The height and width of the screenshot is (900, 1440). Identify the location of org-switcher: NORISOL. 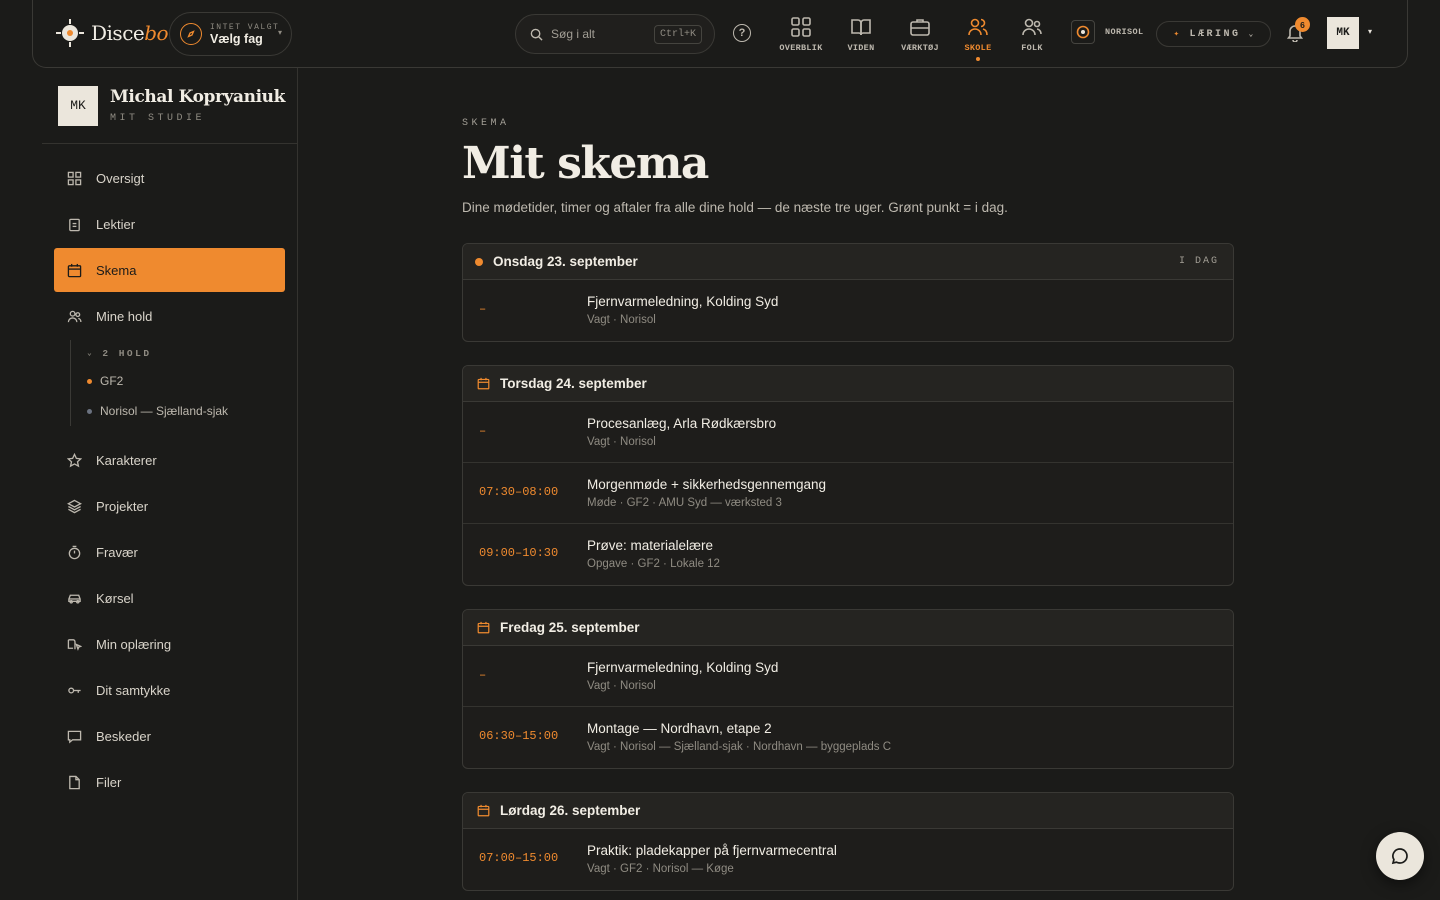
(1107, 32).